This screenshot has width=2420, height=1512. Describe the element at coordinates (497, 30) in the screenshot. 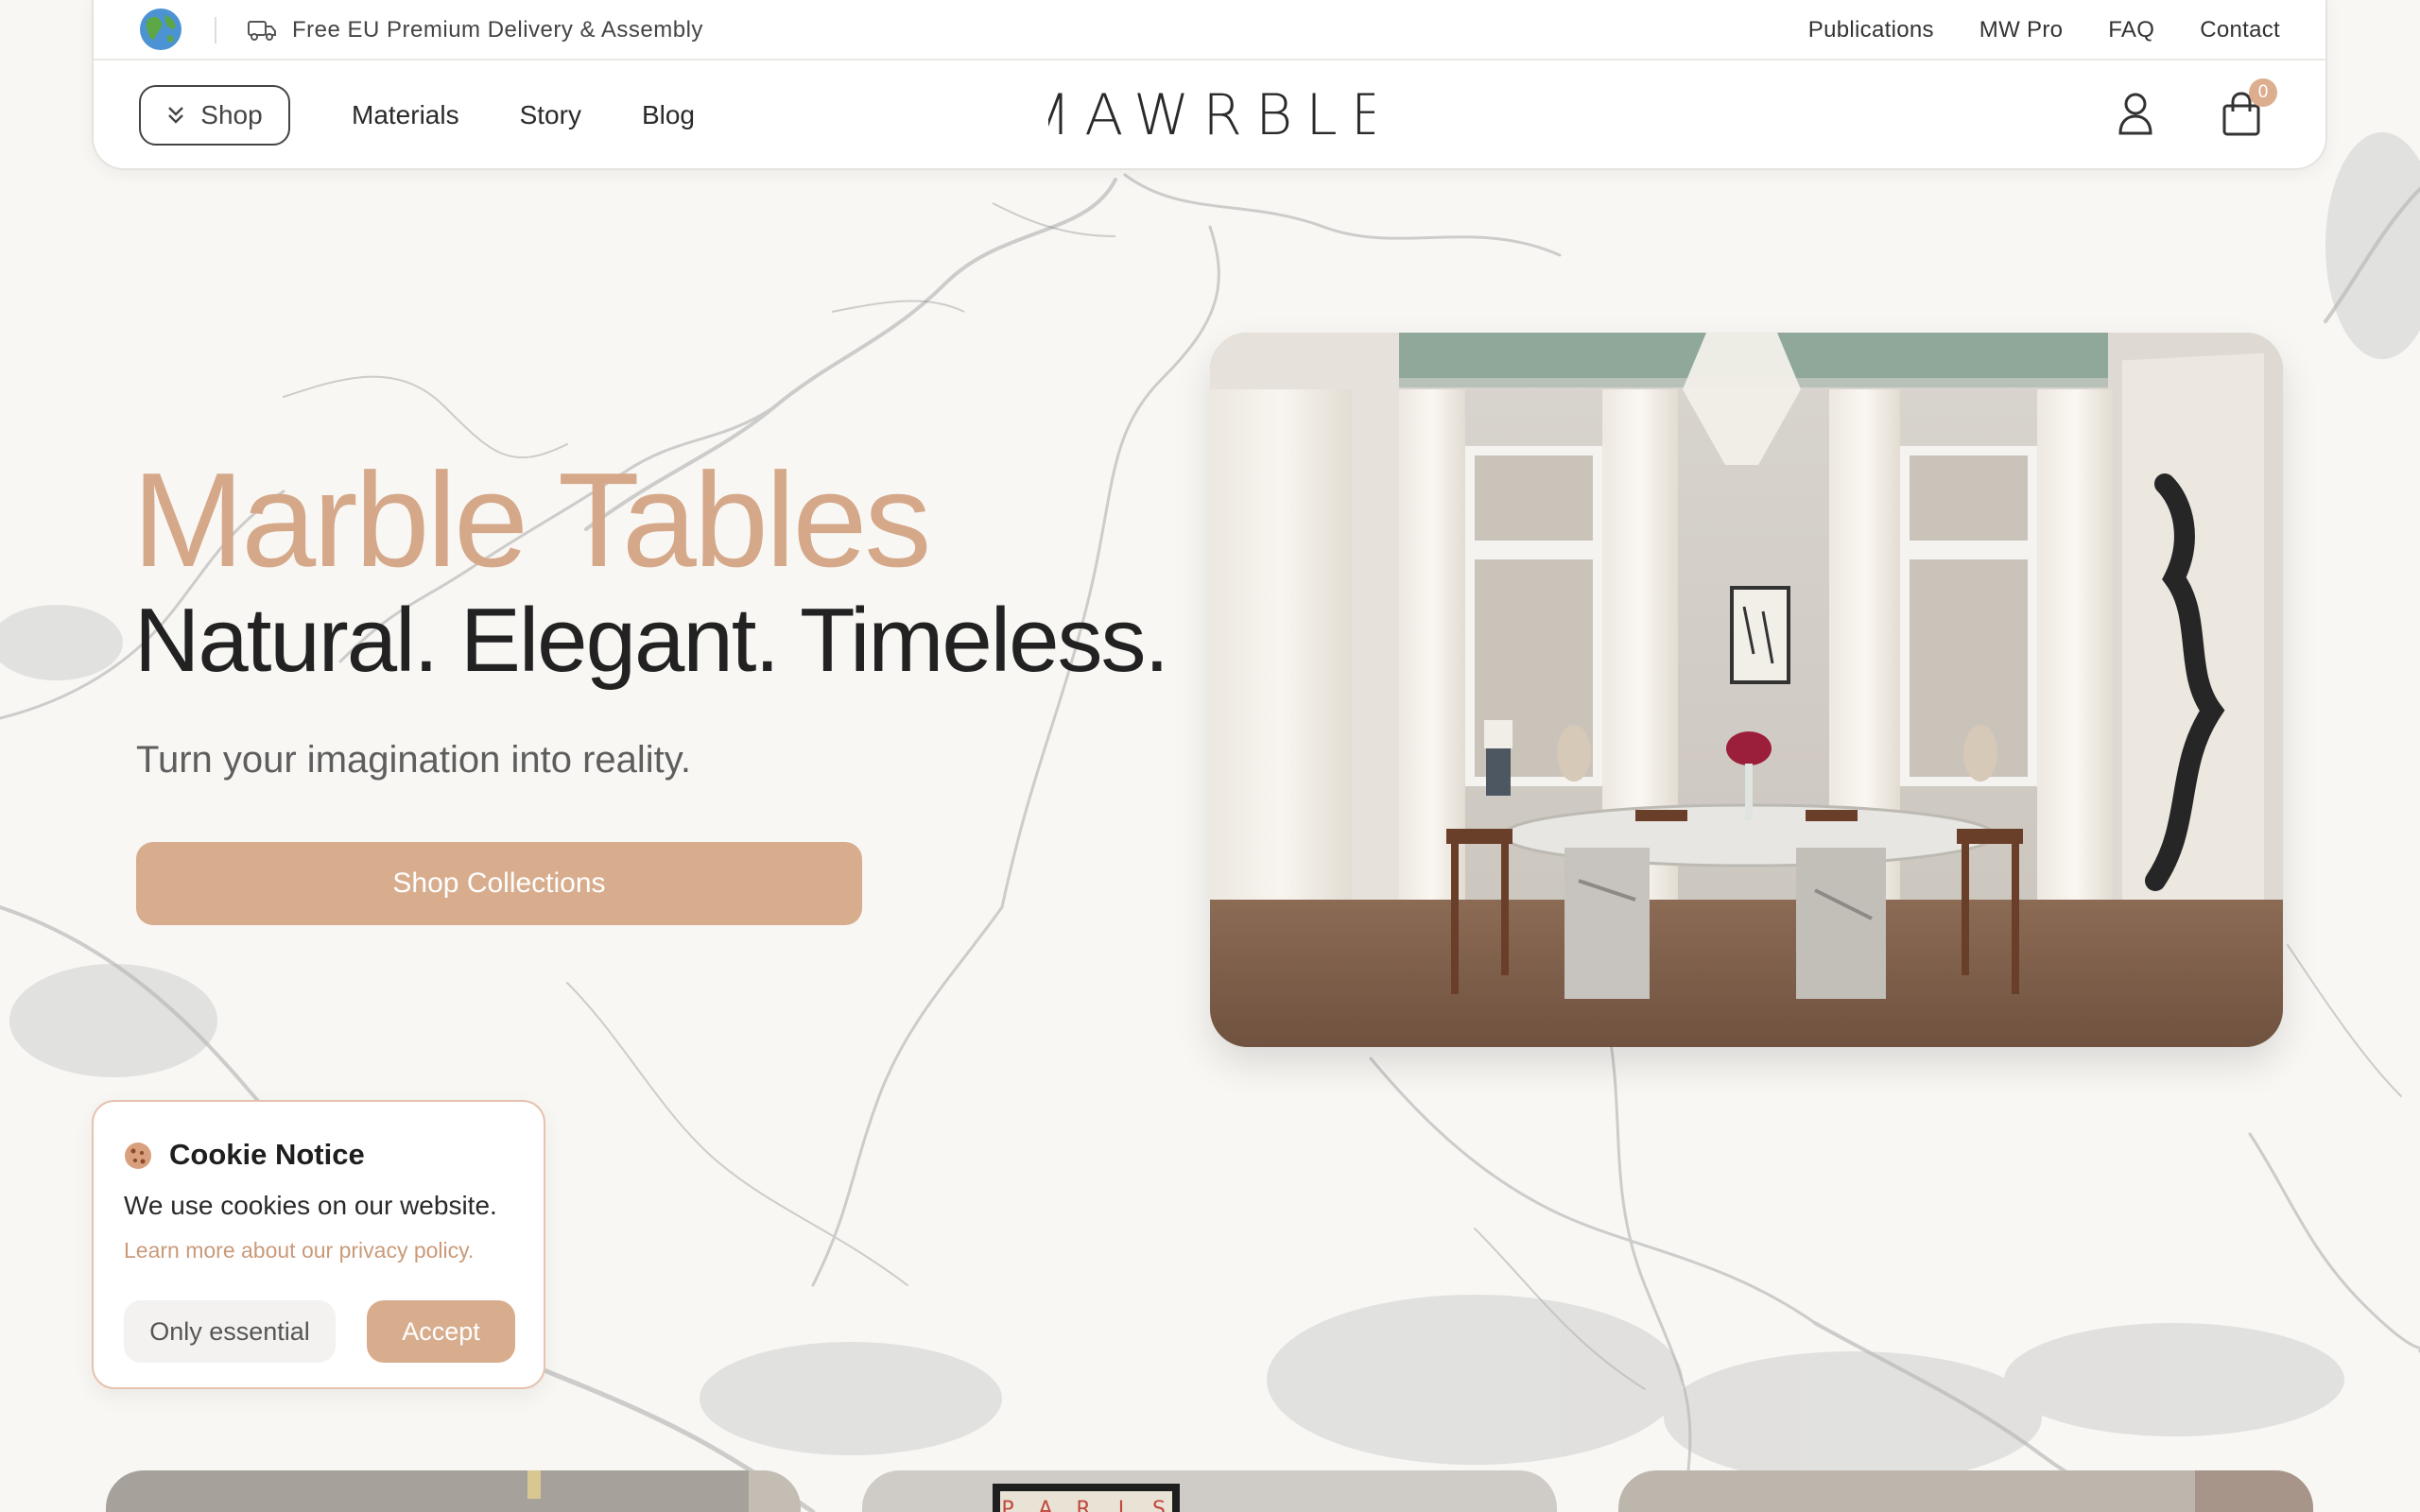

I see `delivery-promo: Free EU Premium Delivery & Assembly` at that location.